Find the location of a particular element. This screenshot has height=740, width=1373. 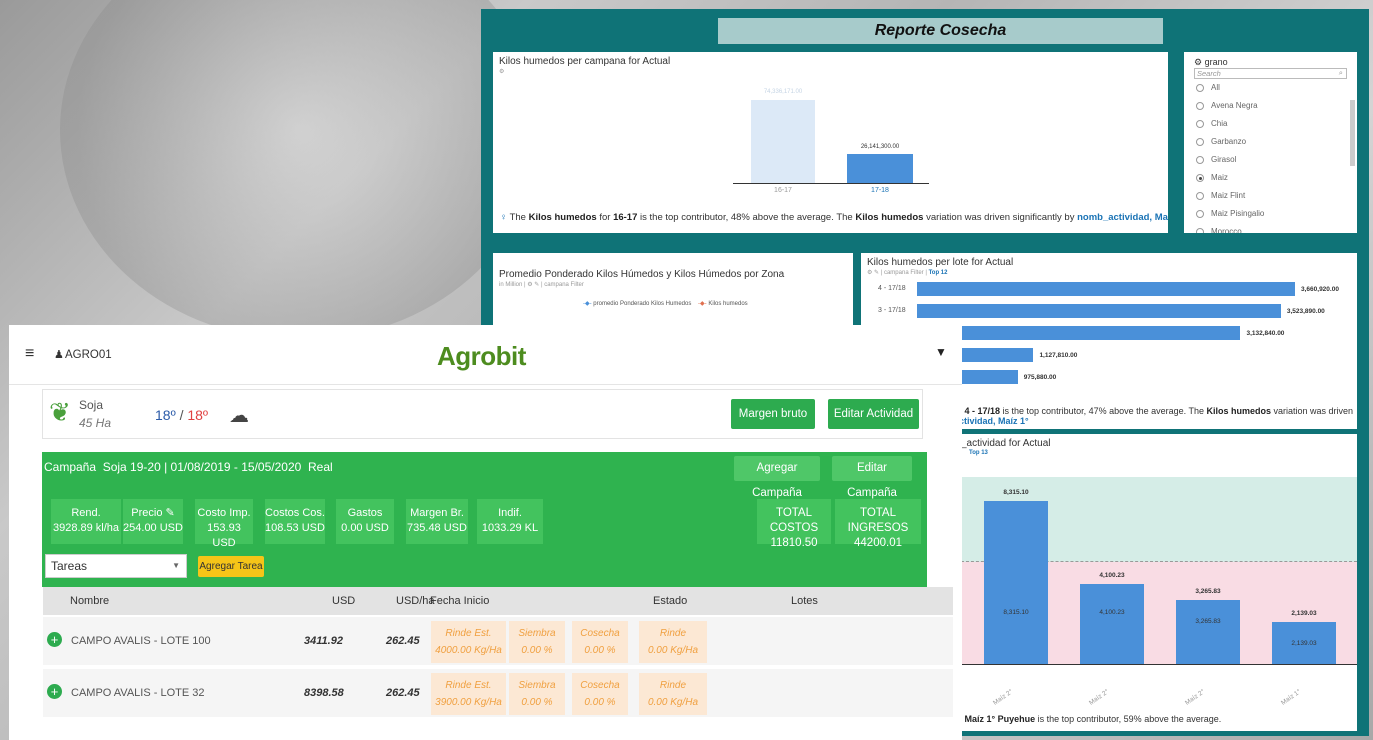

scrollbar is located at coordinates (1352, 133).